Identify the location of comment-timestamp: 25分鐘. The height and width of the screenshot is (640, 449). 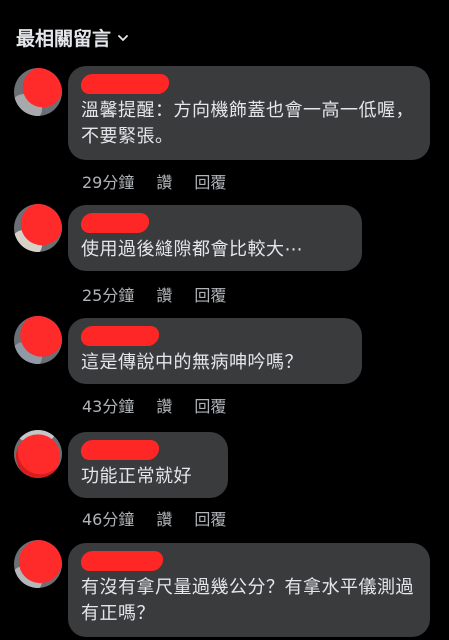
(108, 295).